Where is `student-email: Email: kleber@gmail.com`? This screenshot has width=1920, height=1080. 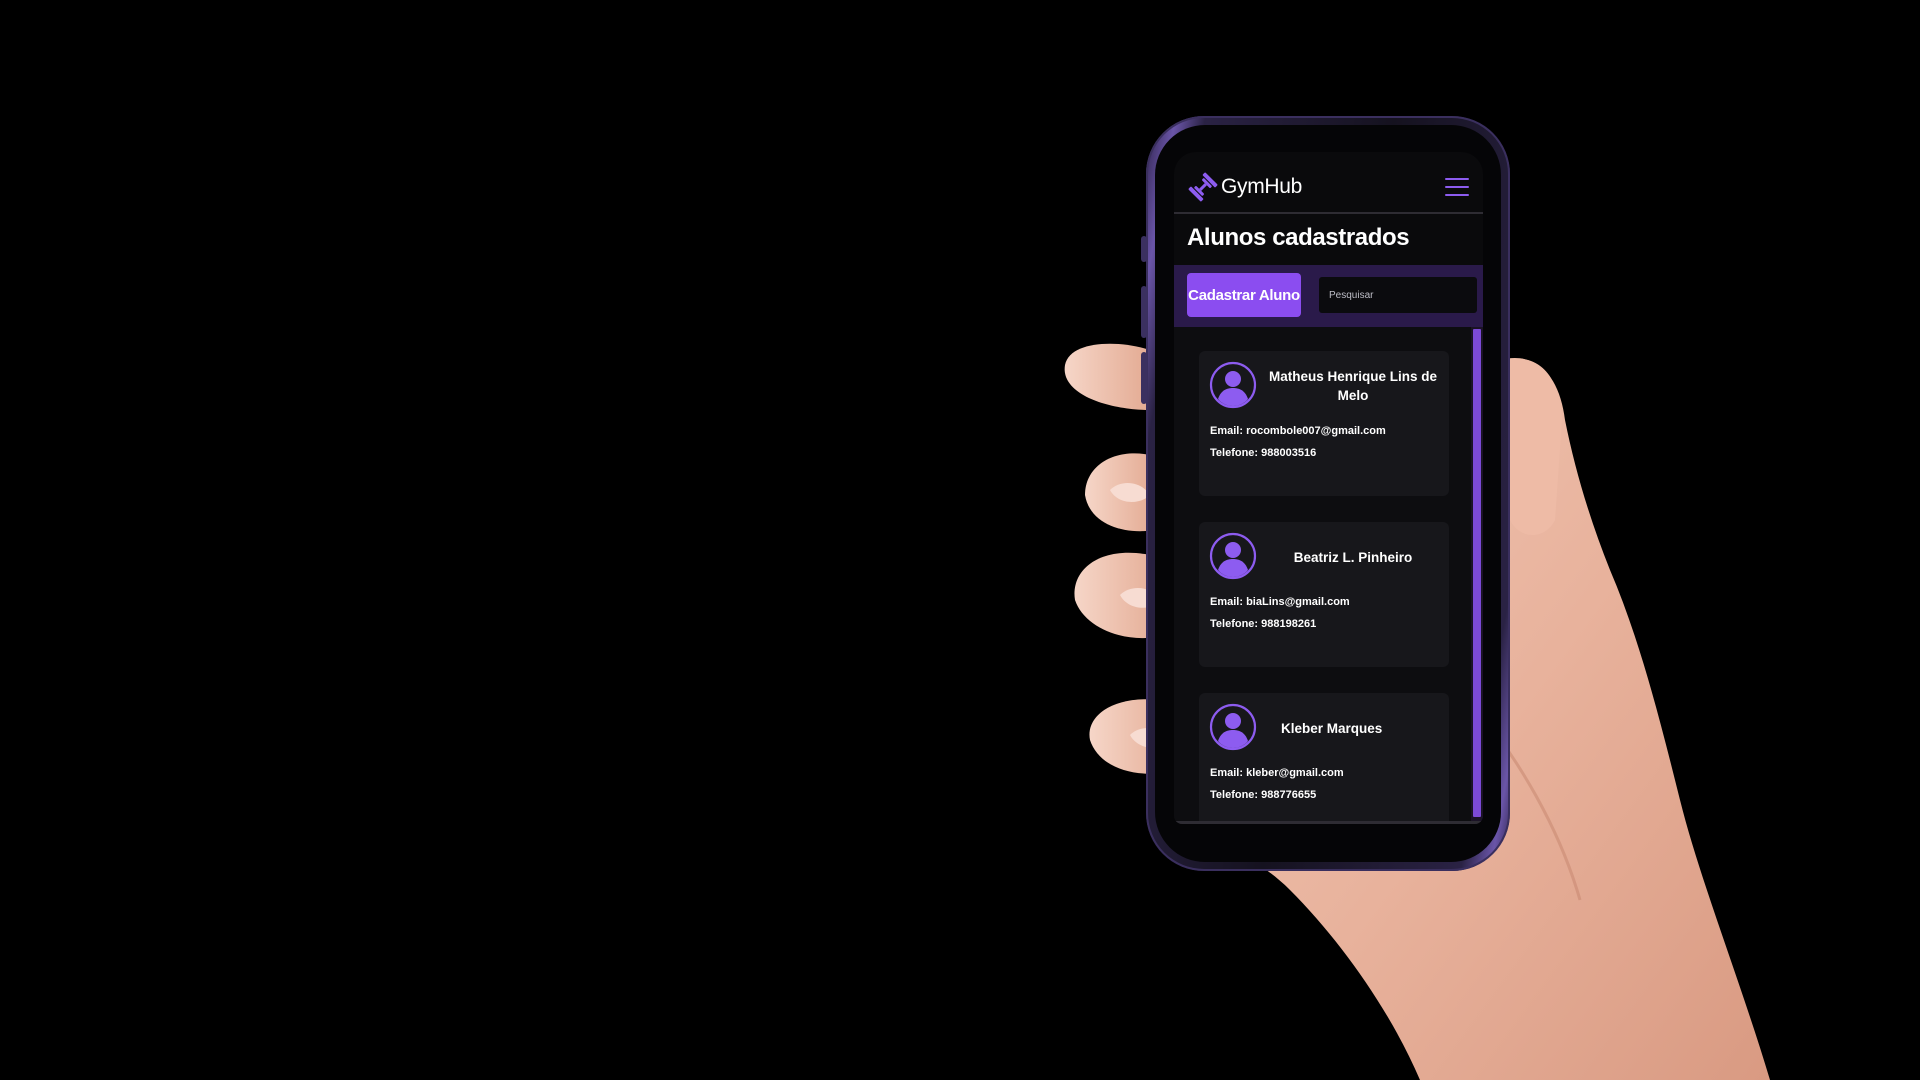
student-email: Email: kleber@gmail.com is located at coordinates (1277, 773).